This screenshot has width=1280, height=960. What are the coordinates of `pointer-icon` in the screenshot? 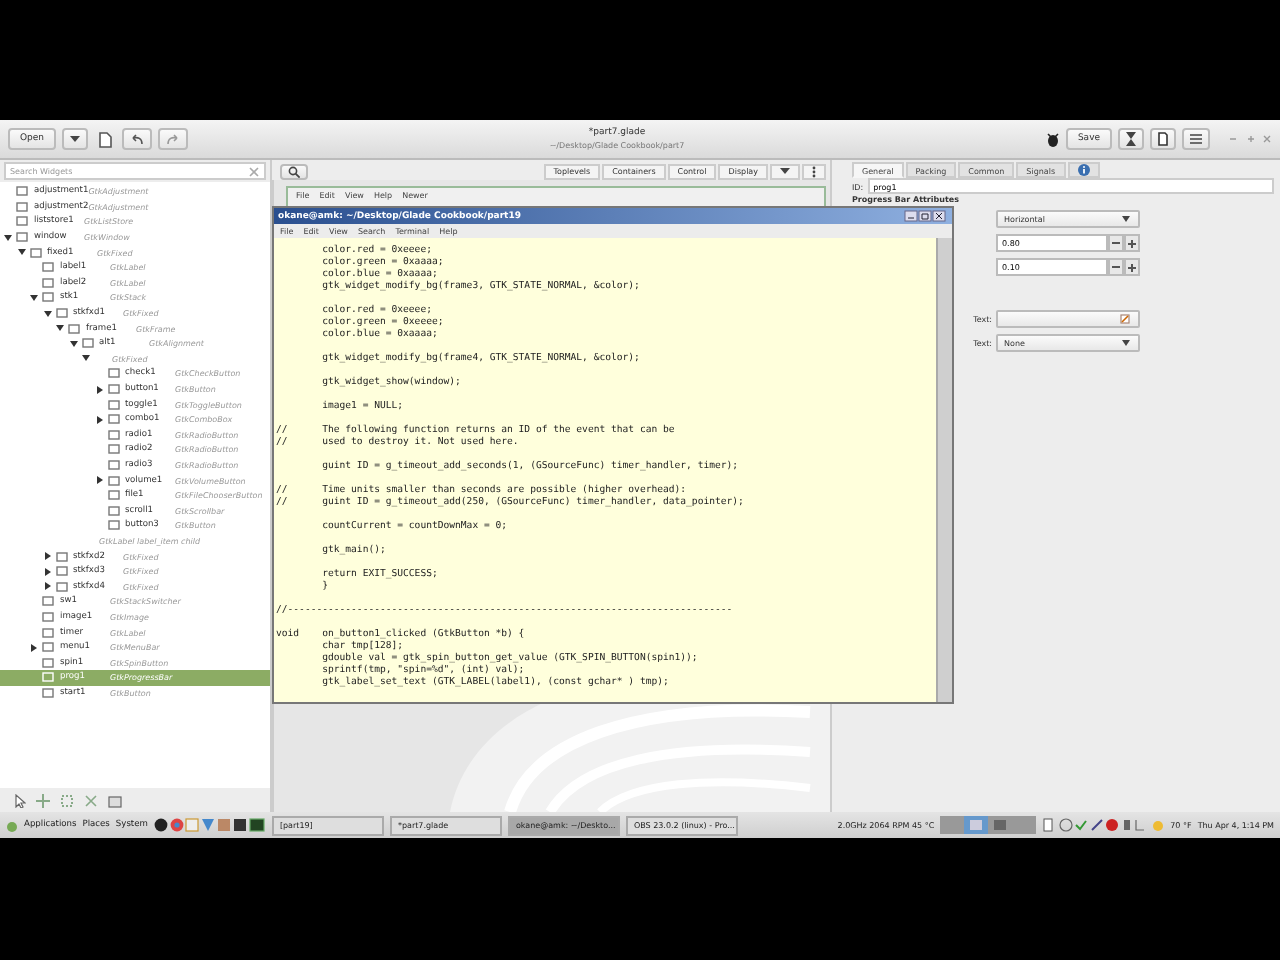 It's located at (20, 800).